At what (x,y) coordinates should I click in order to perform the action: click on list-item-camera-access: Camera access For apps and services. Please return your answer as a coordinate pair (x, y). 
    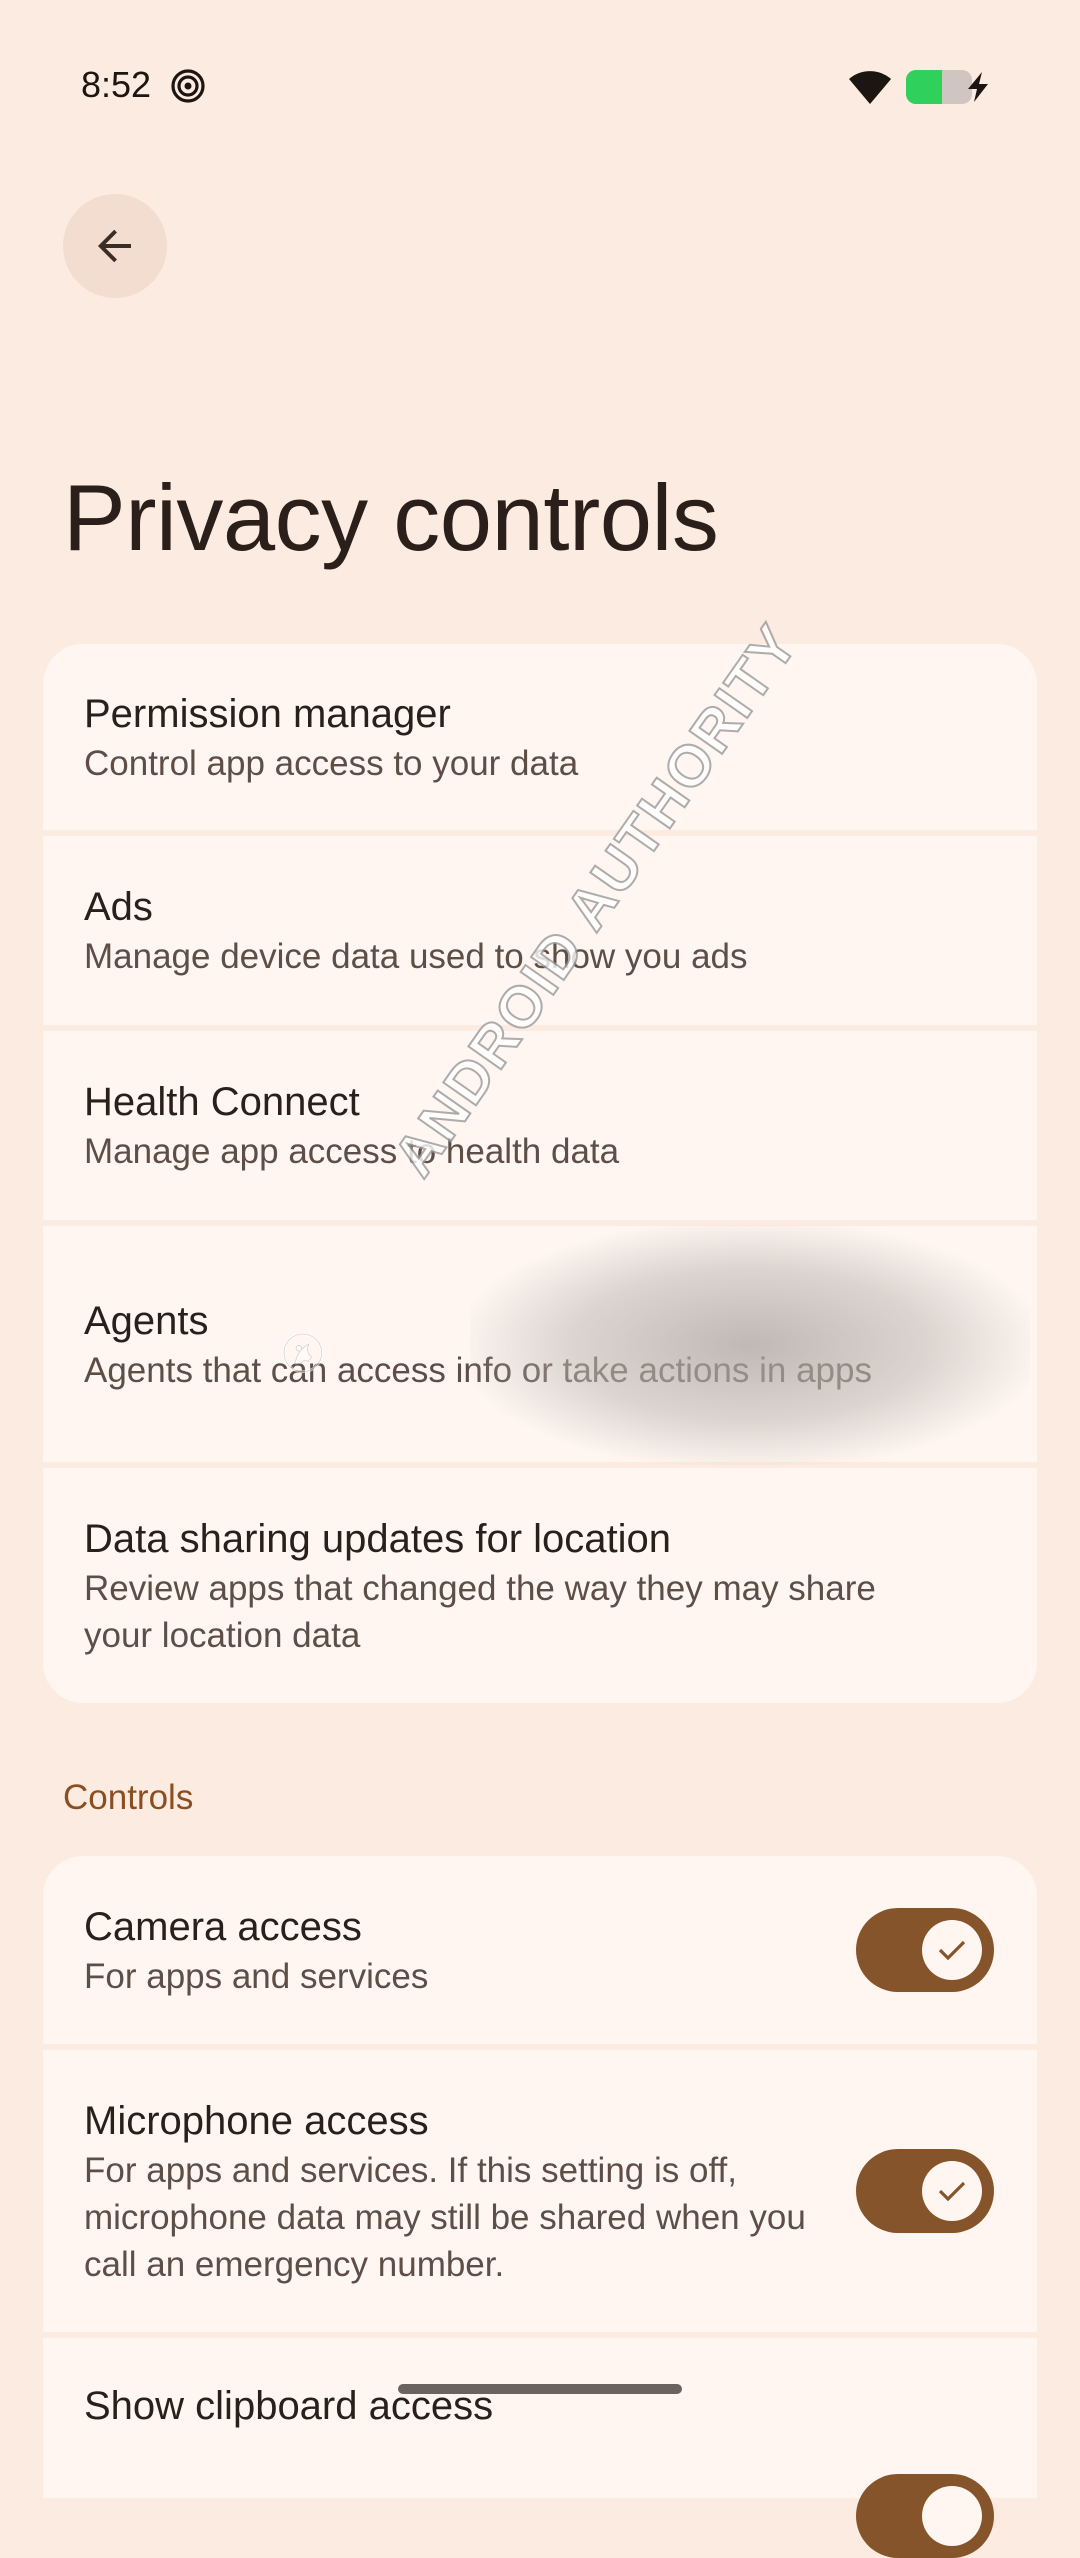
    Looking at the image, I should click on (540, 1950).